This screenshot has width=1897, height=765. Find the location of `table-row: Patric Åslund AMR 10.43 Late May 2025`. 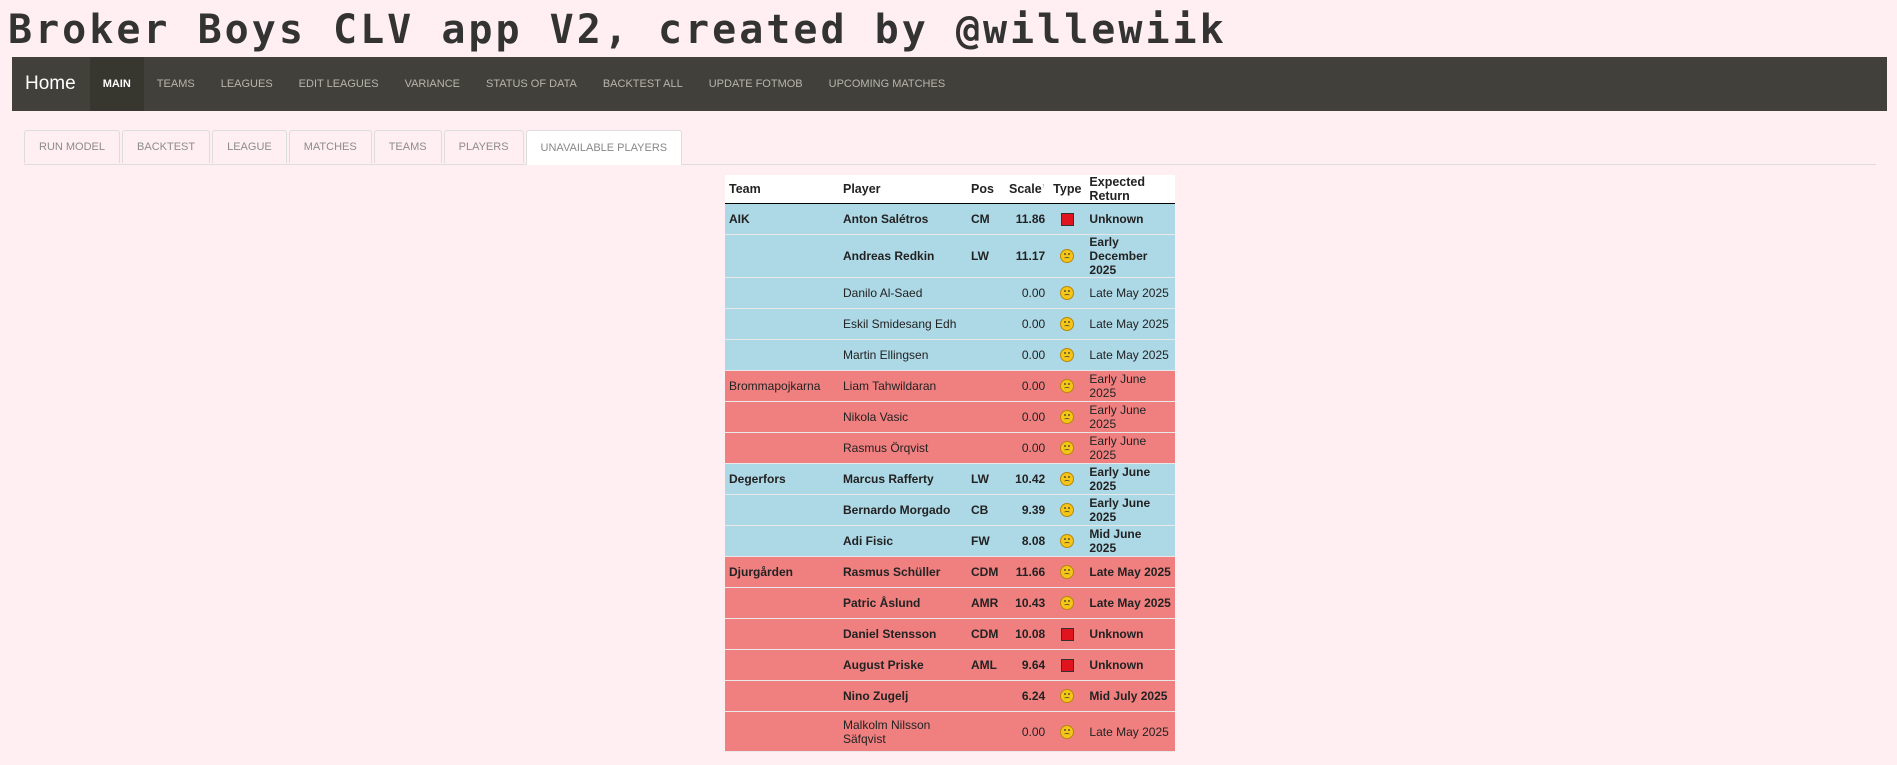

table-row: Patric Åslund AMR 10.43 Late May 2025 is located at coordinates (950, 603).